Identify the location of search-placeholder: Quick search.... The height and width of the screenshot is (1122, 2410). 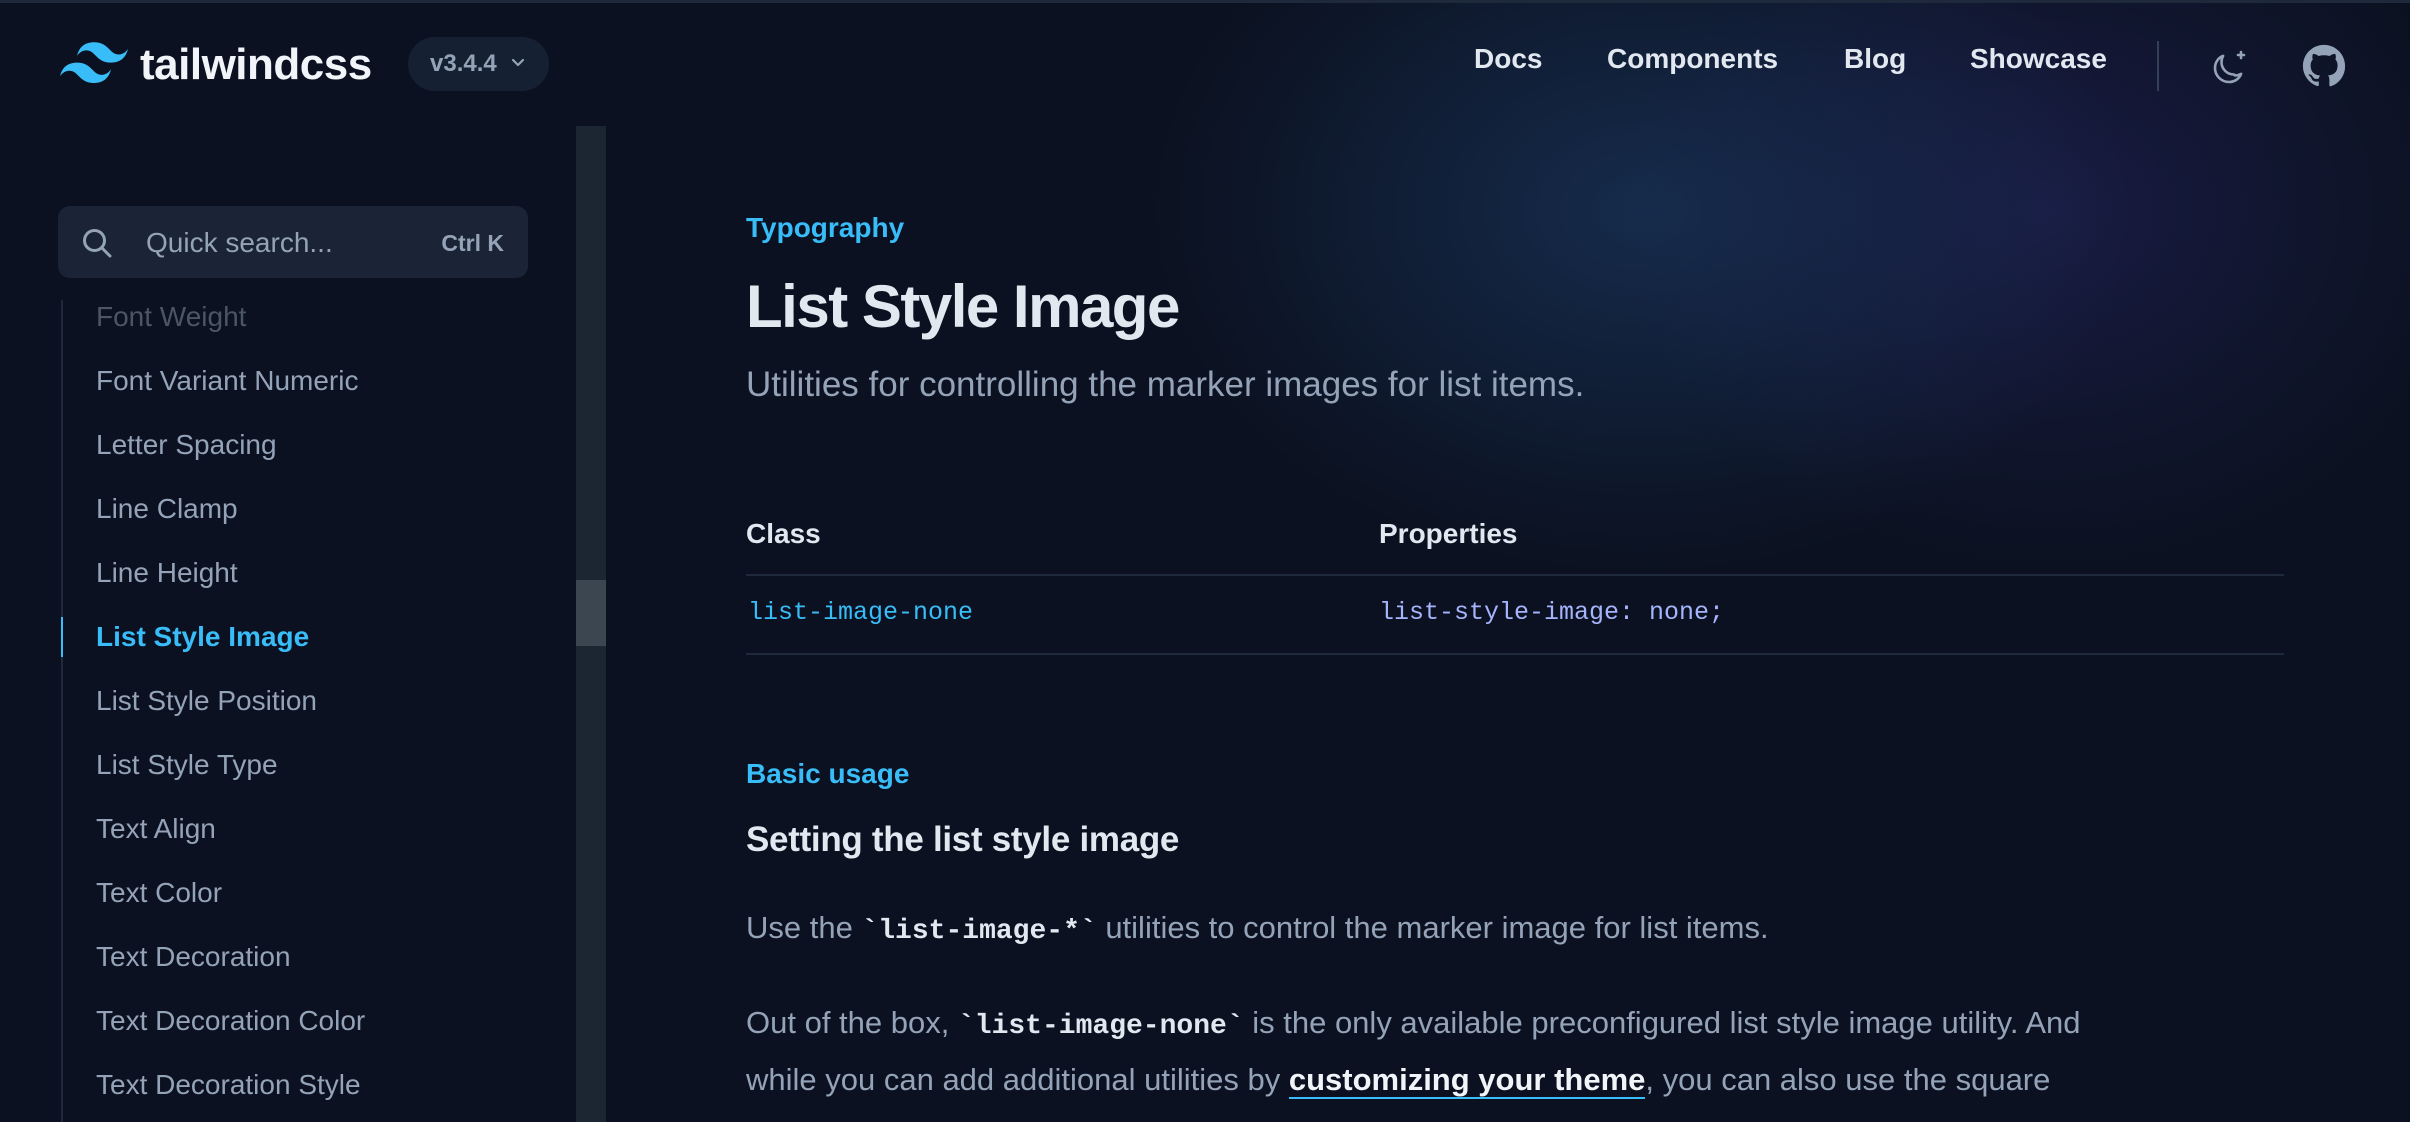
(239, 242).